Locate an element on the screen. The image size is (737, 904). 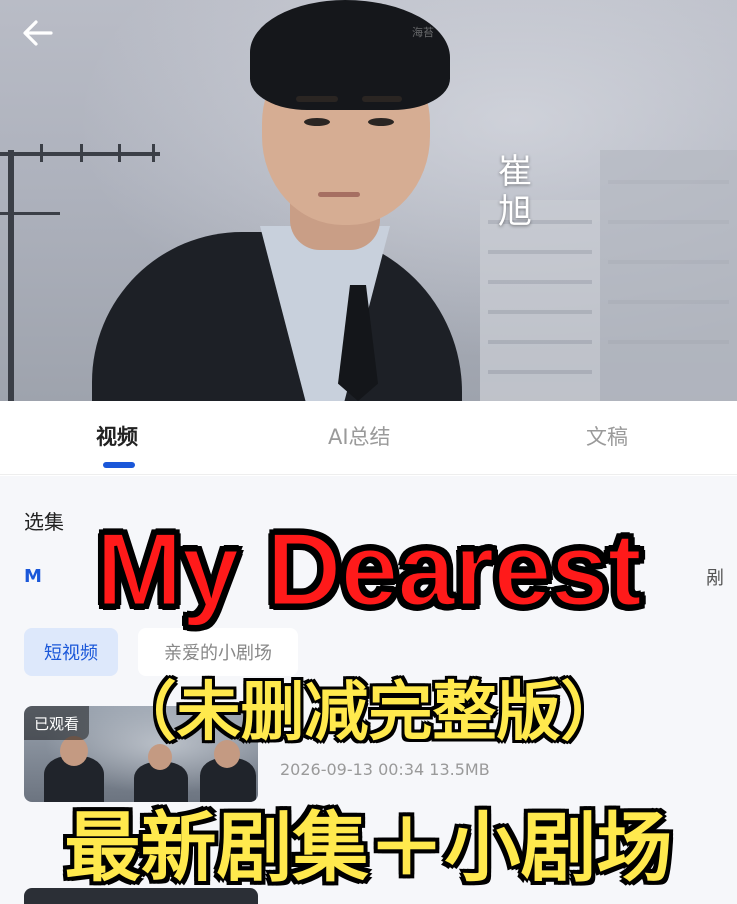
tab-bar: 视频 AI总结 文稿 is located at coordinates (368, 438).